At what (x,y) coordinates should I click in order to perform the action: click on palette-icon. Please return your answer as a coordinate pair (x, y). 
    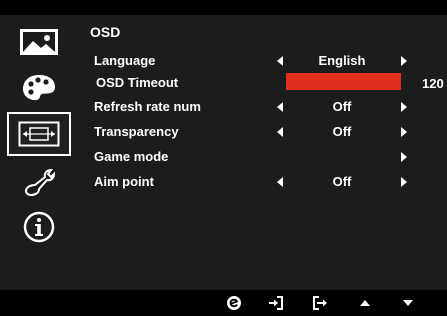
    Looking at the image, I should click on (39, 88).